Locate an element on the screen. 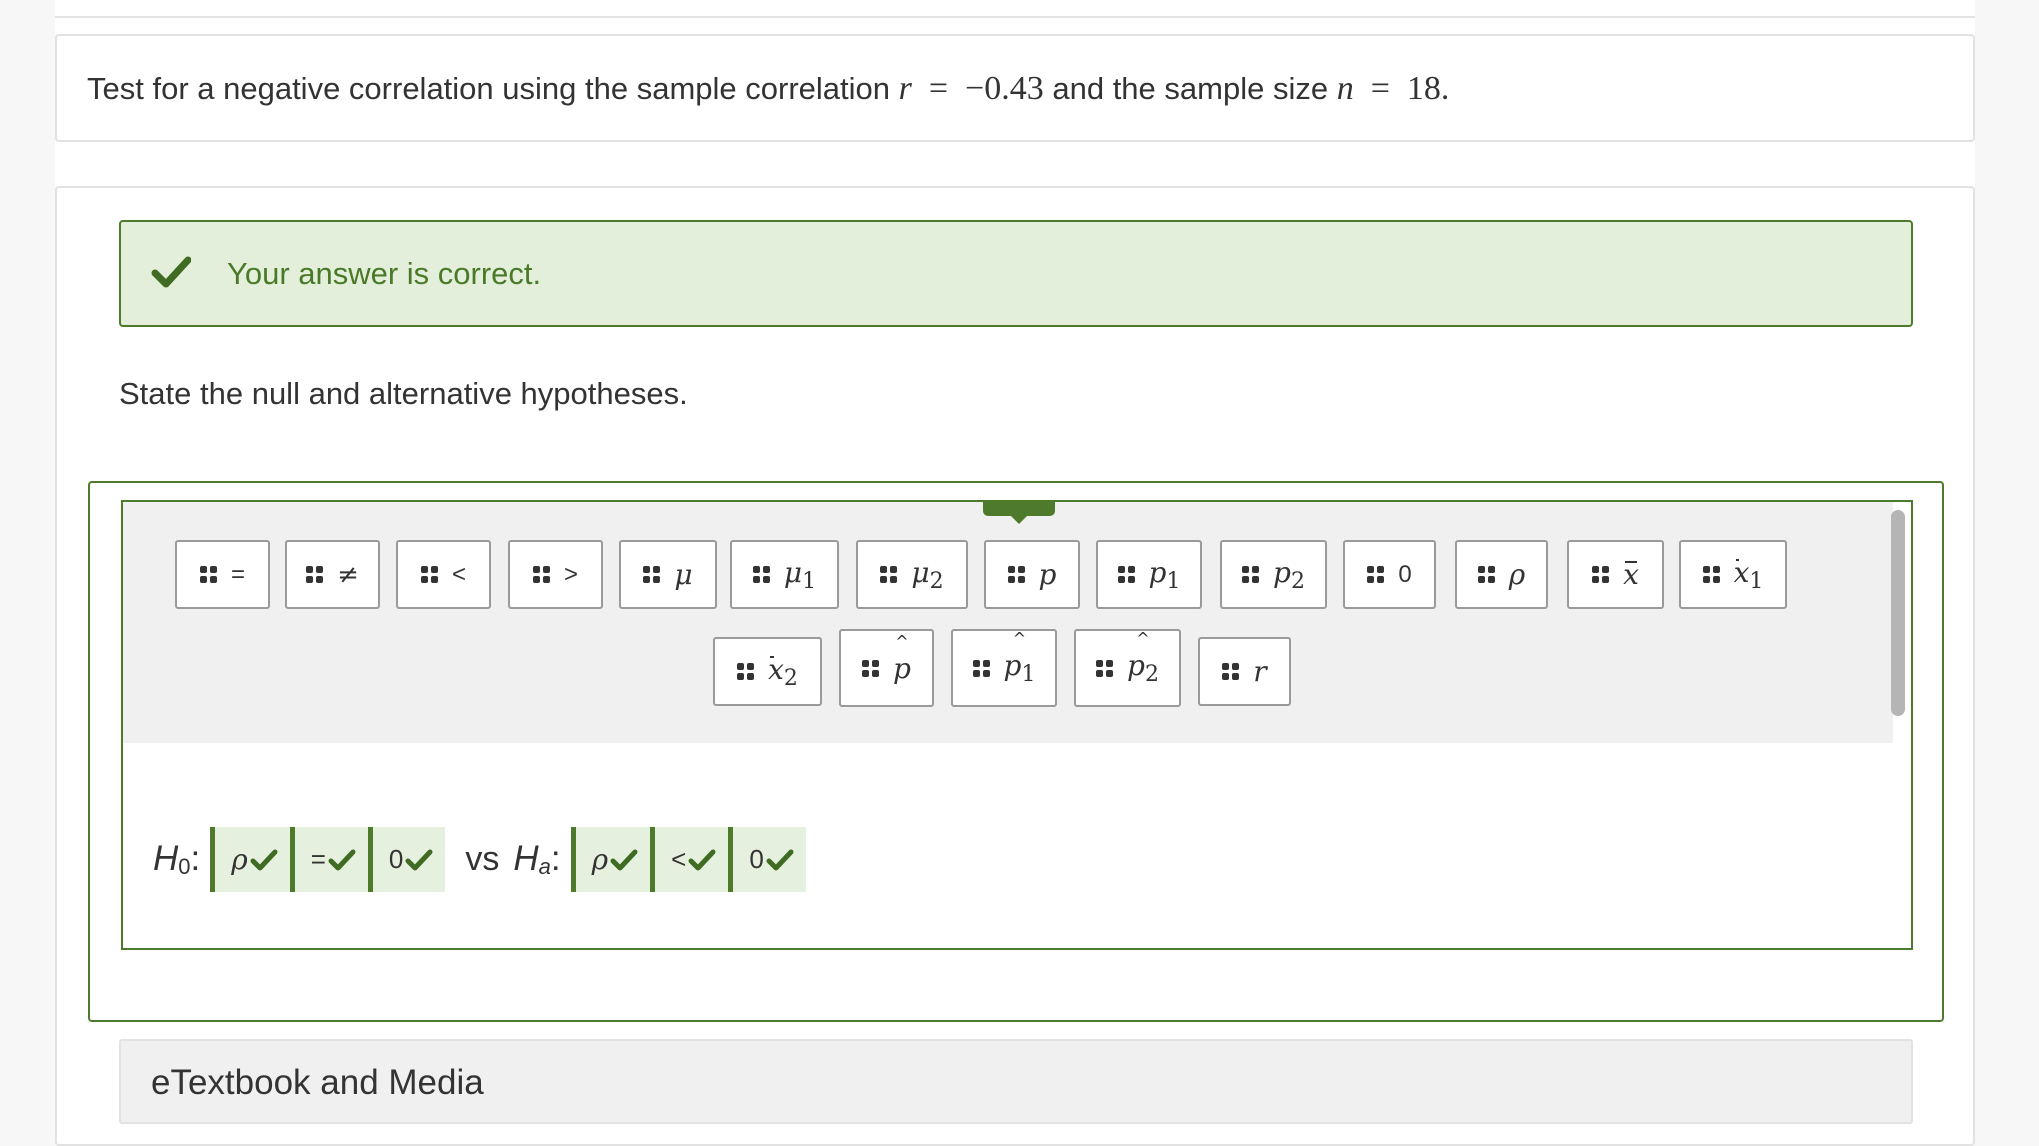  tile-less-than: < is located at coordinates (443, 574).